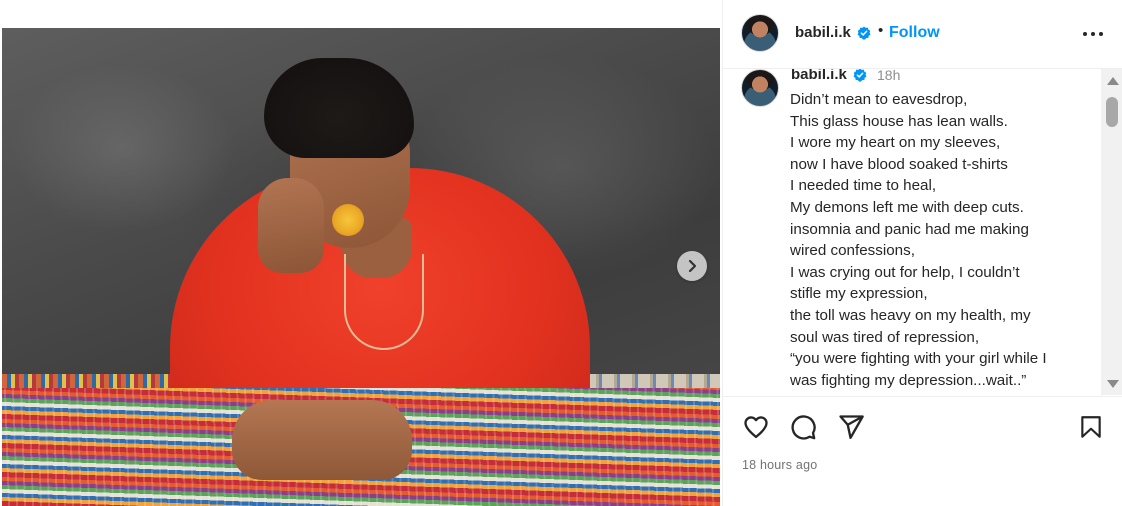 Image resolution: width=1122 pixels, height=506 pixels. What do you see at coordinates (760, 33) in the screenshot?
I see `avatar` at bounding box center [760, 33].